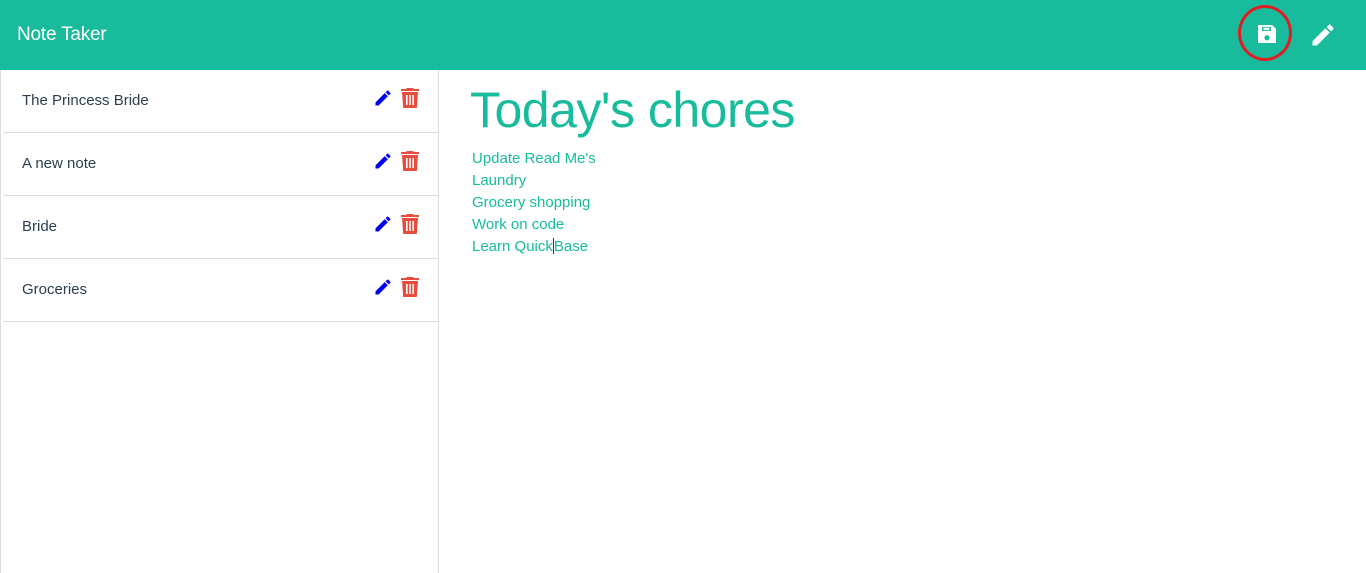 The height and width of the screenshot is (573, 1366). Describe the element at coordinates (220, 164) in the screenshot. I see `list-item: A new note` at that location.